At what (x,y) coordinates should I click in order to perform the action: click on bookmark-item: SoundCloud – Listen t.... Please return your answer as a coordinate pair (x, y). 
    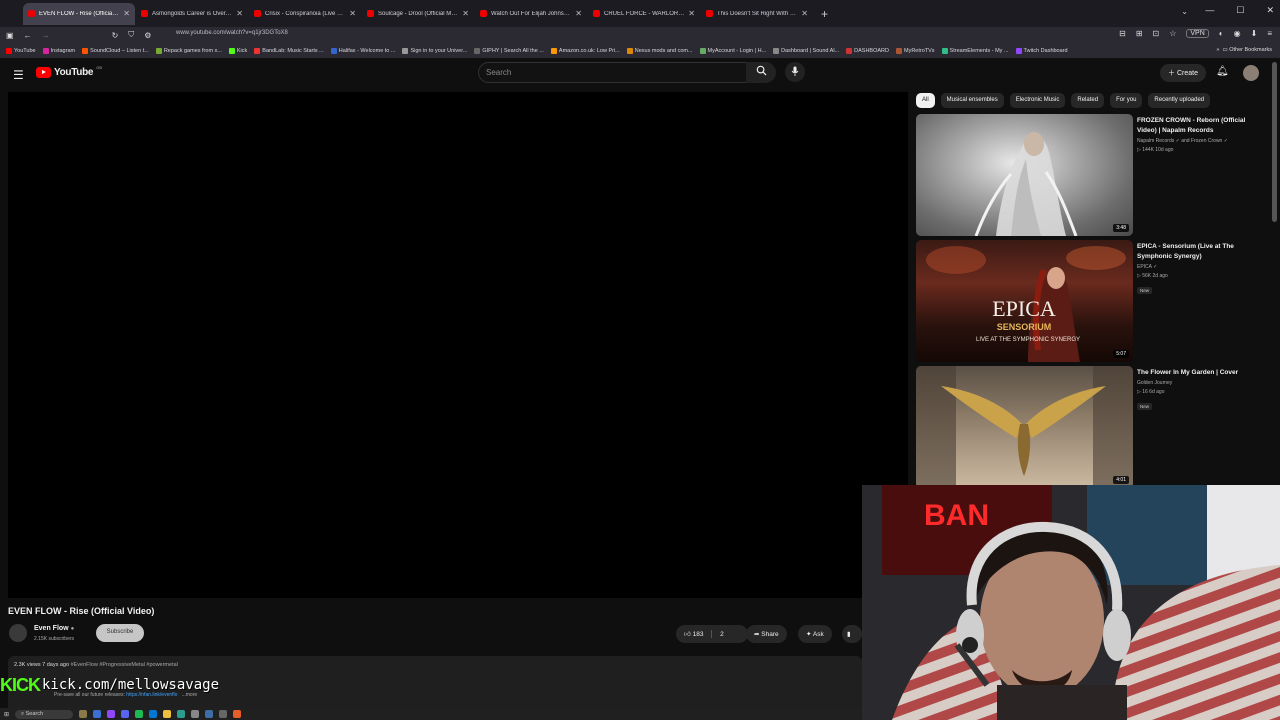
    Looking at the image, I should click on (115, 50).